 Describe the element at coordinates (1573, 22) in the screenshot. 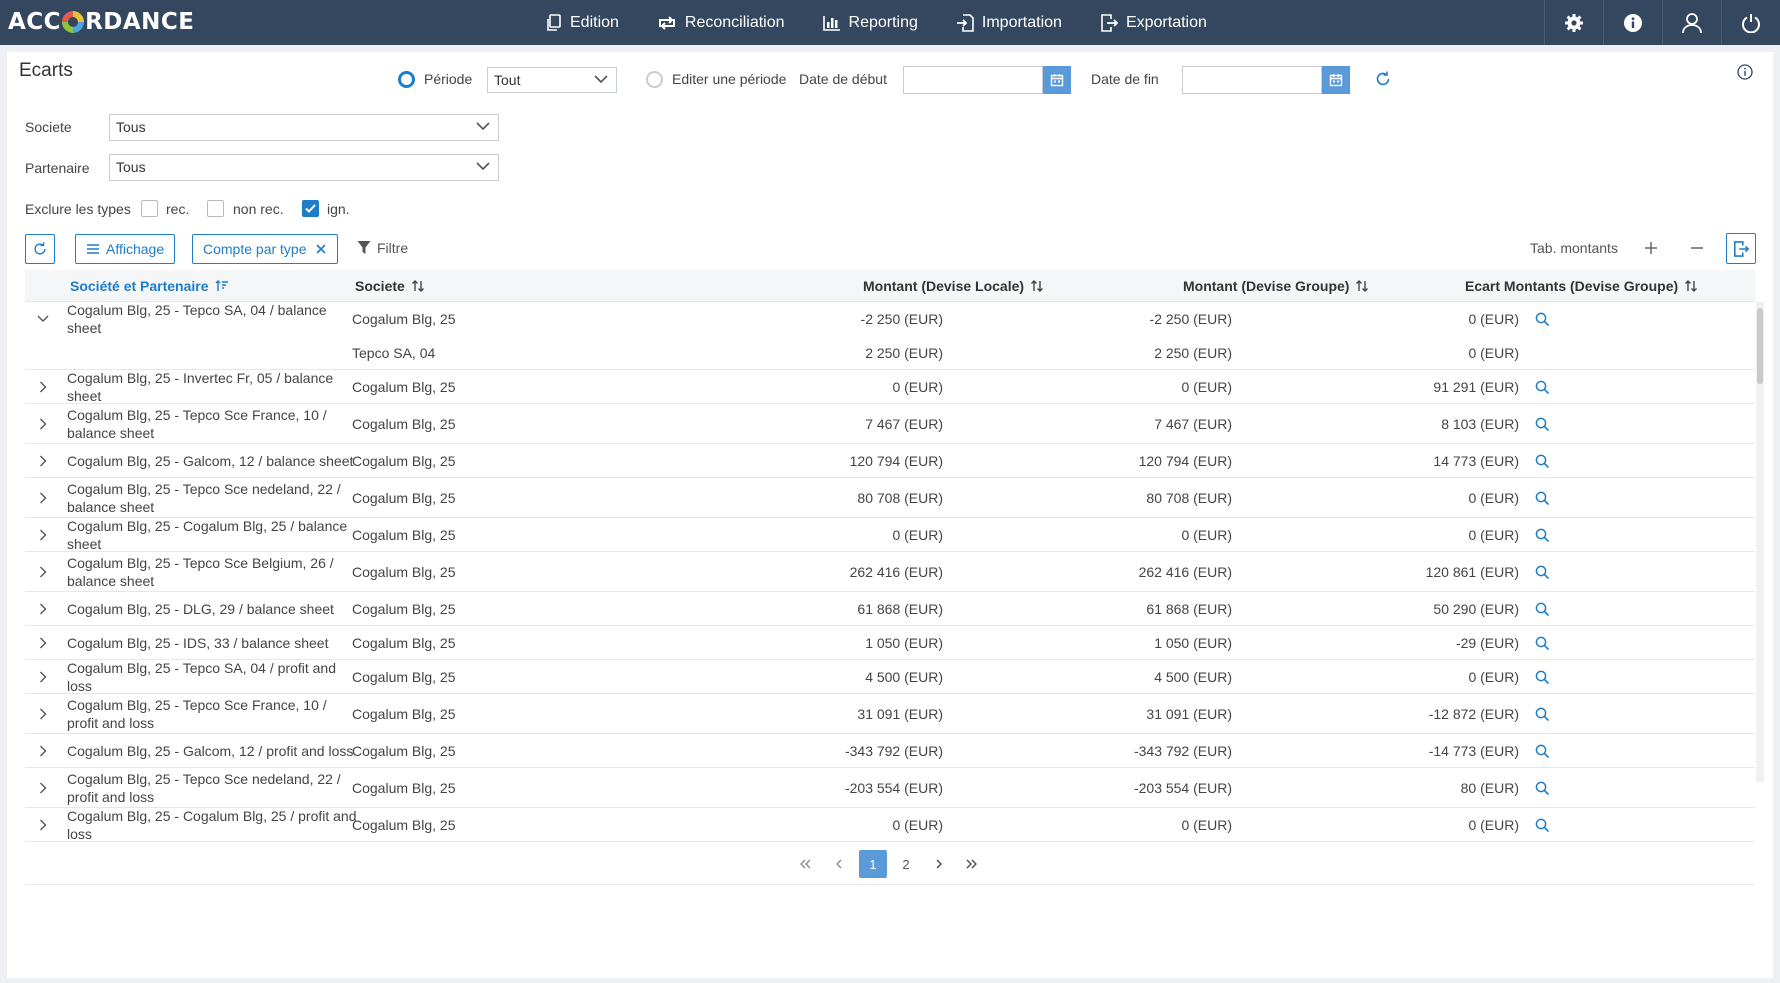

I see `settings-button` at that location.